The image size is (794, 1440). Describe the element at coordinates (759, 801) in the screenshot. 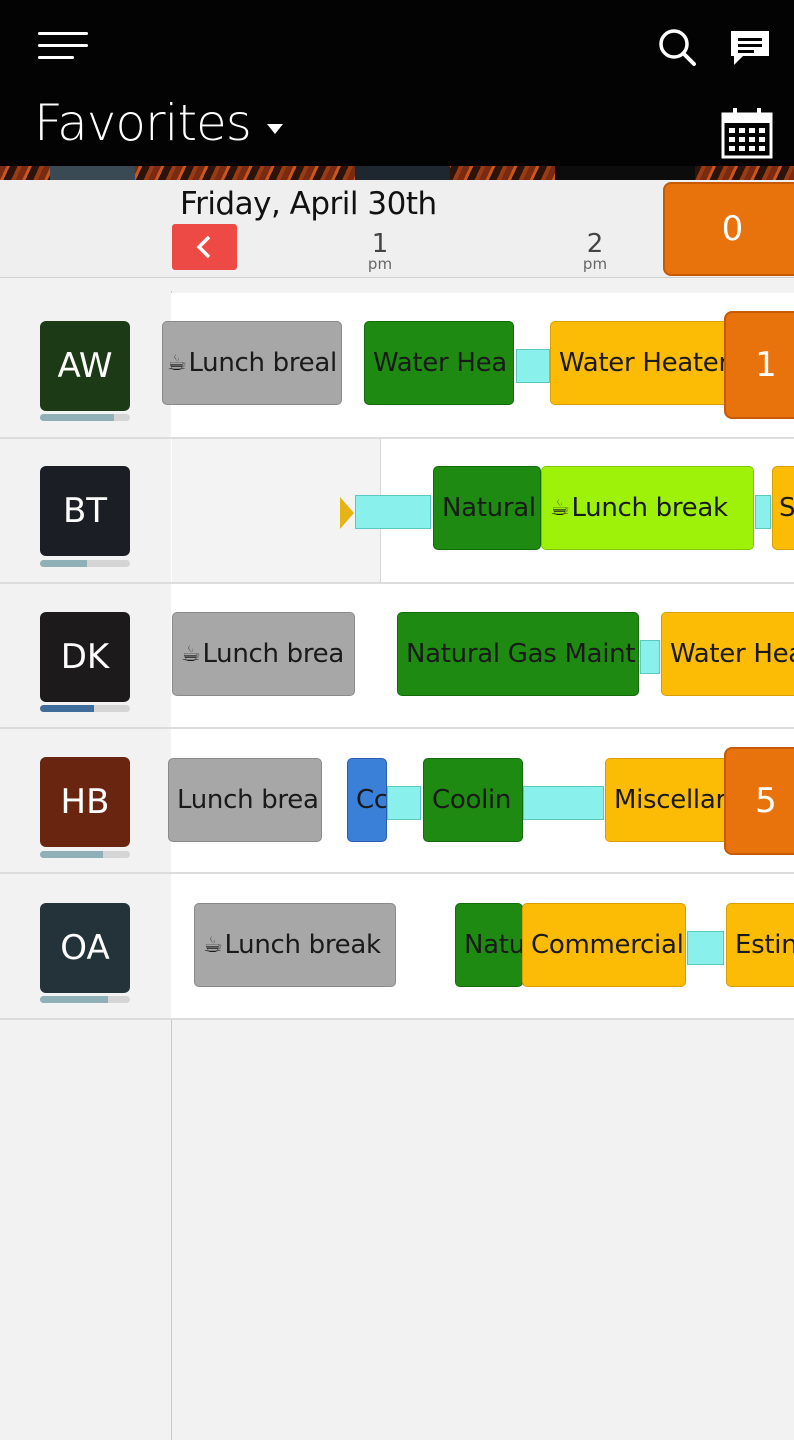

I see `job-count-badge: 5` at that location.